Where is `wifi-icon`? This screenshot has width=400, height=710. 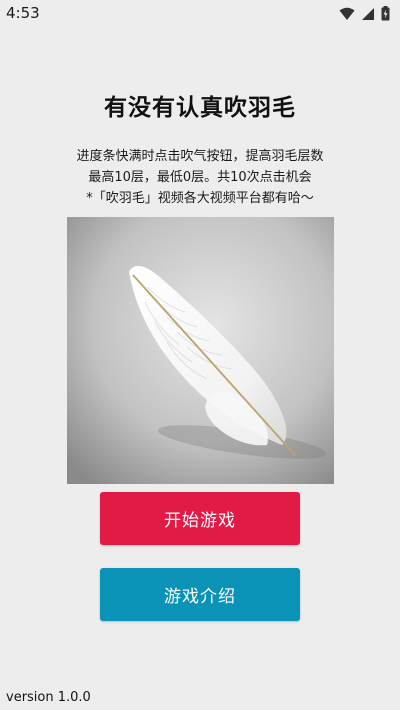
wifi-icon is located at coordinates (347, 13).